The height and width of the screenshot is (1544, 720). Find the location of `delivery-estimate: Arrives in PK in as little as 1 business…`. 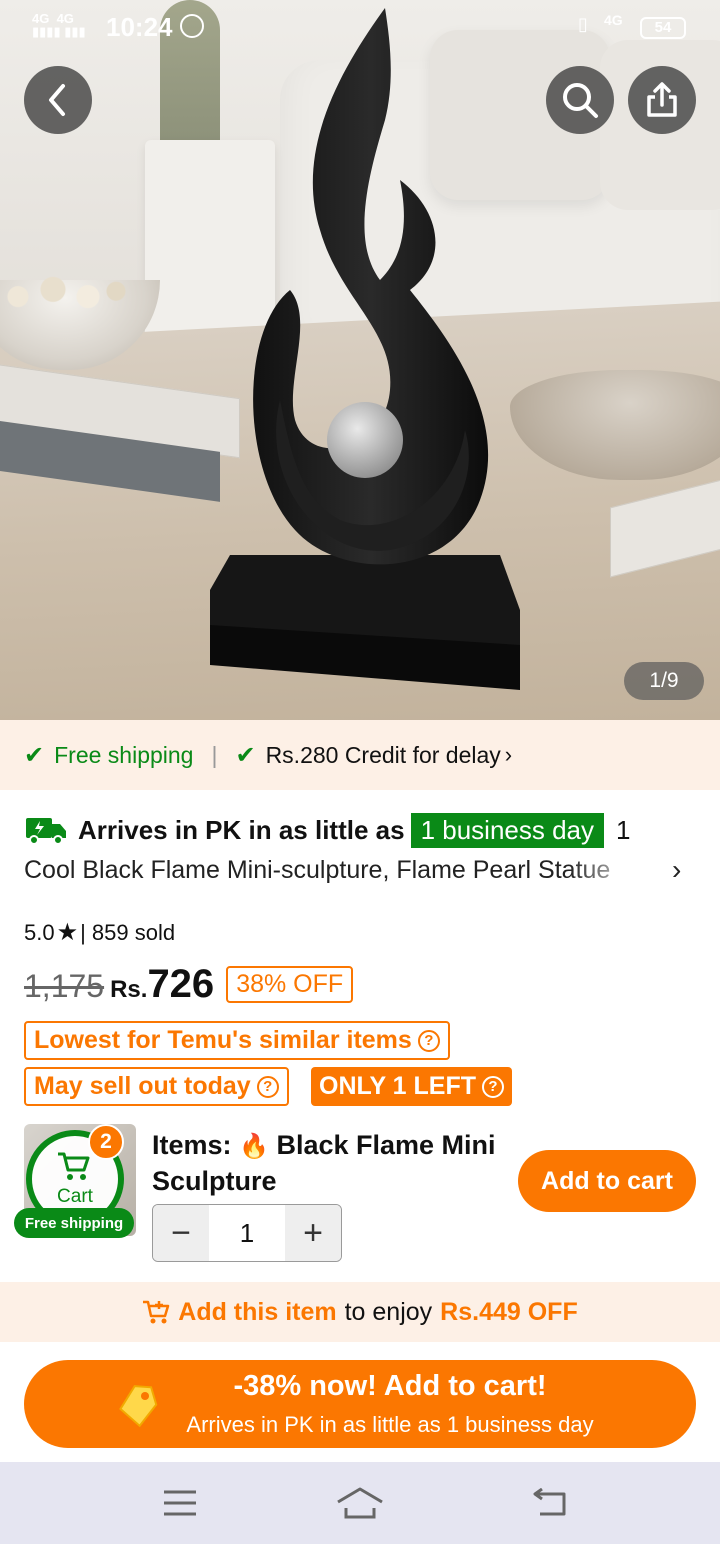

delivery-estimate: Arrives in PK in as little as 1 business… is located at coordinates (364, 830).